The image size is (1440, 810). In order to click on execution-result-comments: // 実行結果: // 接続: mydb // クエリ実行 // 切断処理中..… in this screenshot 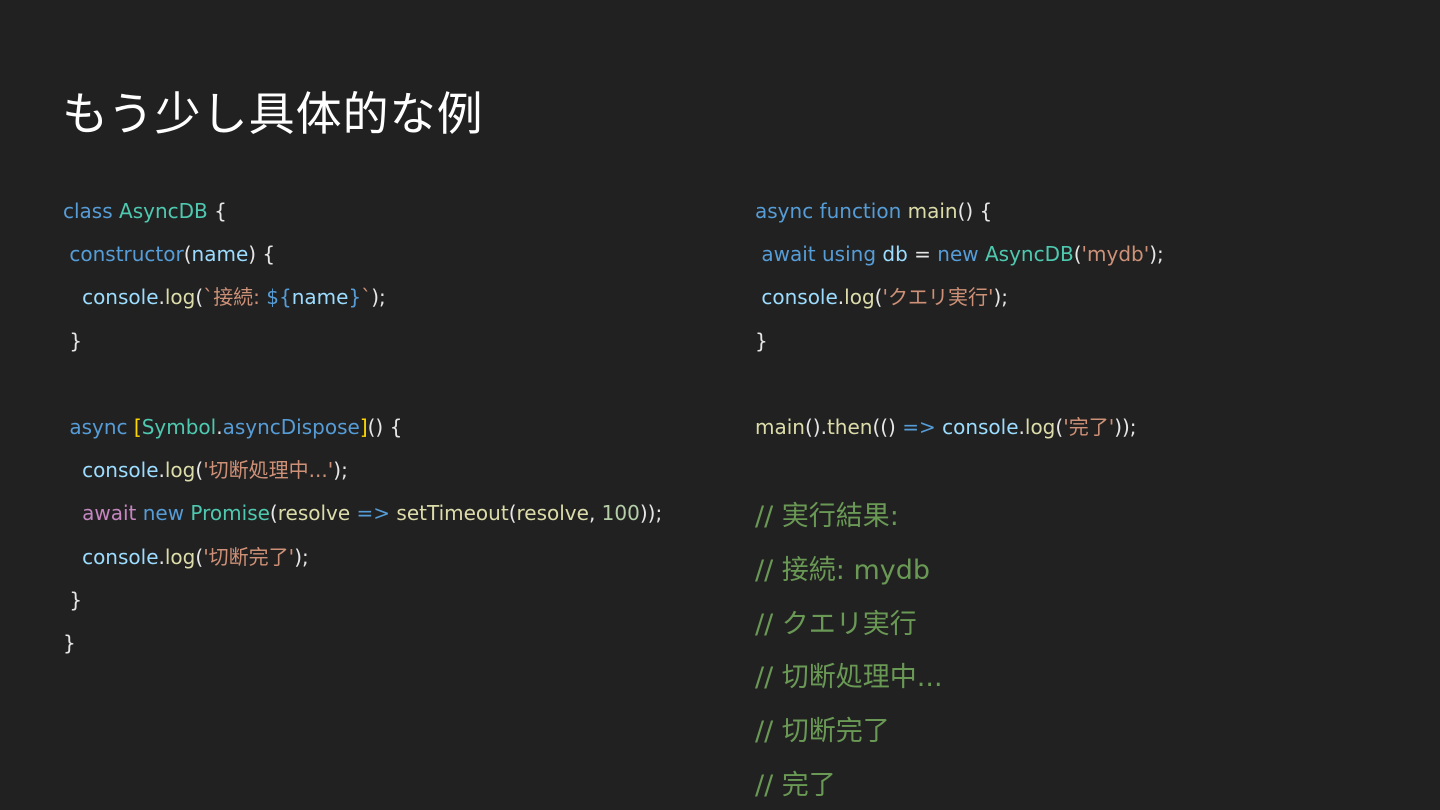, I will do `click(849, 650)`.